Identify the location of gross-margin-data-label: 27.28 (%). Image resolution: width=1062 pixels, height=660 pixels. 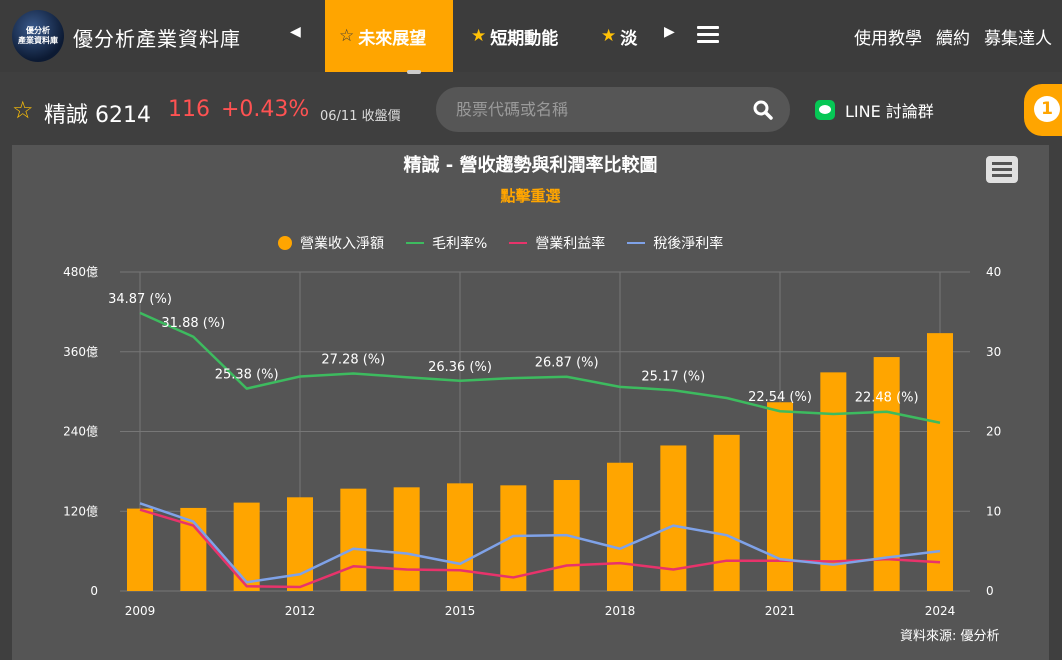
(353, 359).